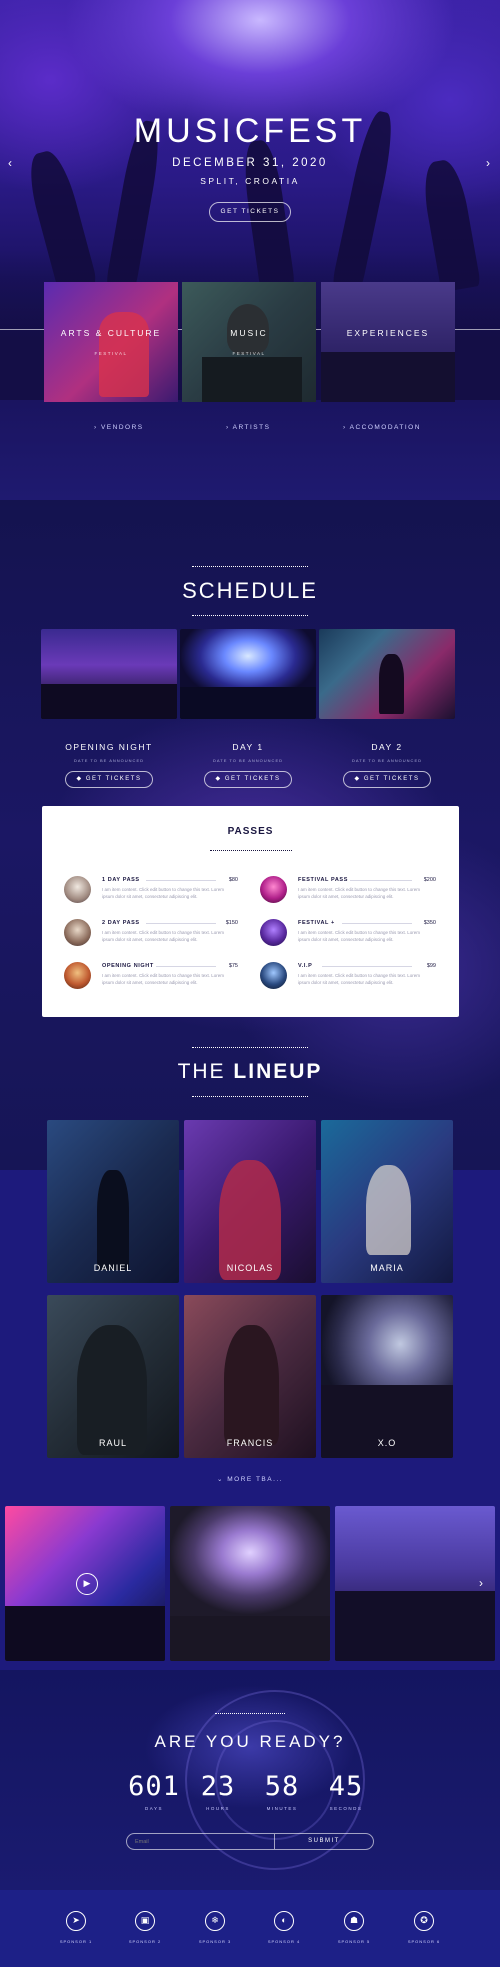 This screenshot has height=1967, width=500. Describe the element at coordinates (113, 1268) in the screenshot. I see `artist-name: DANIEL` at that location.